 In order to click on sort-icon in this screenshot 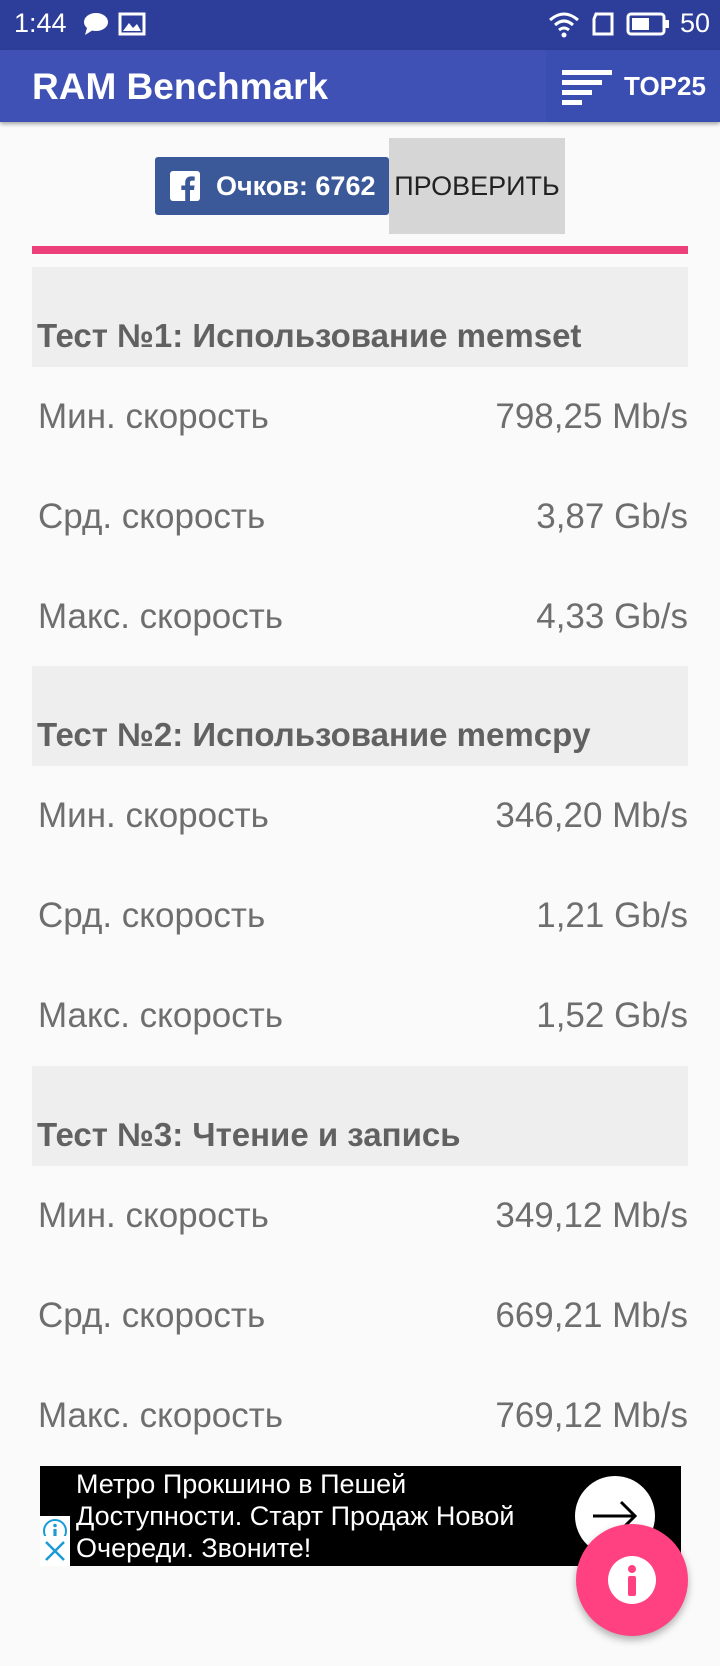, I will do `click(587, 87)`.